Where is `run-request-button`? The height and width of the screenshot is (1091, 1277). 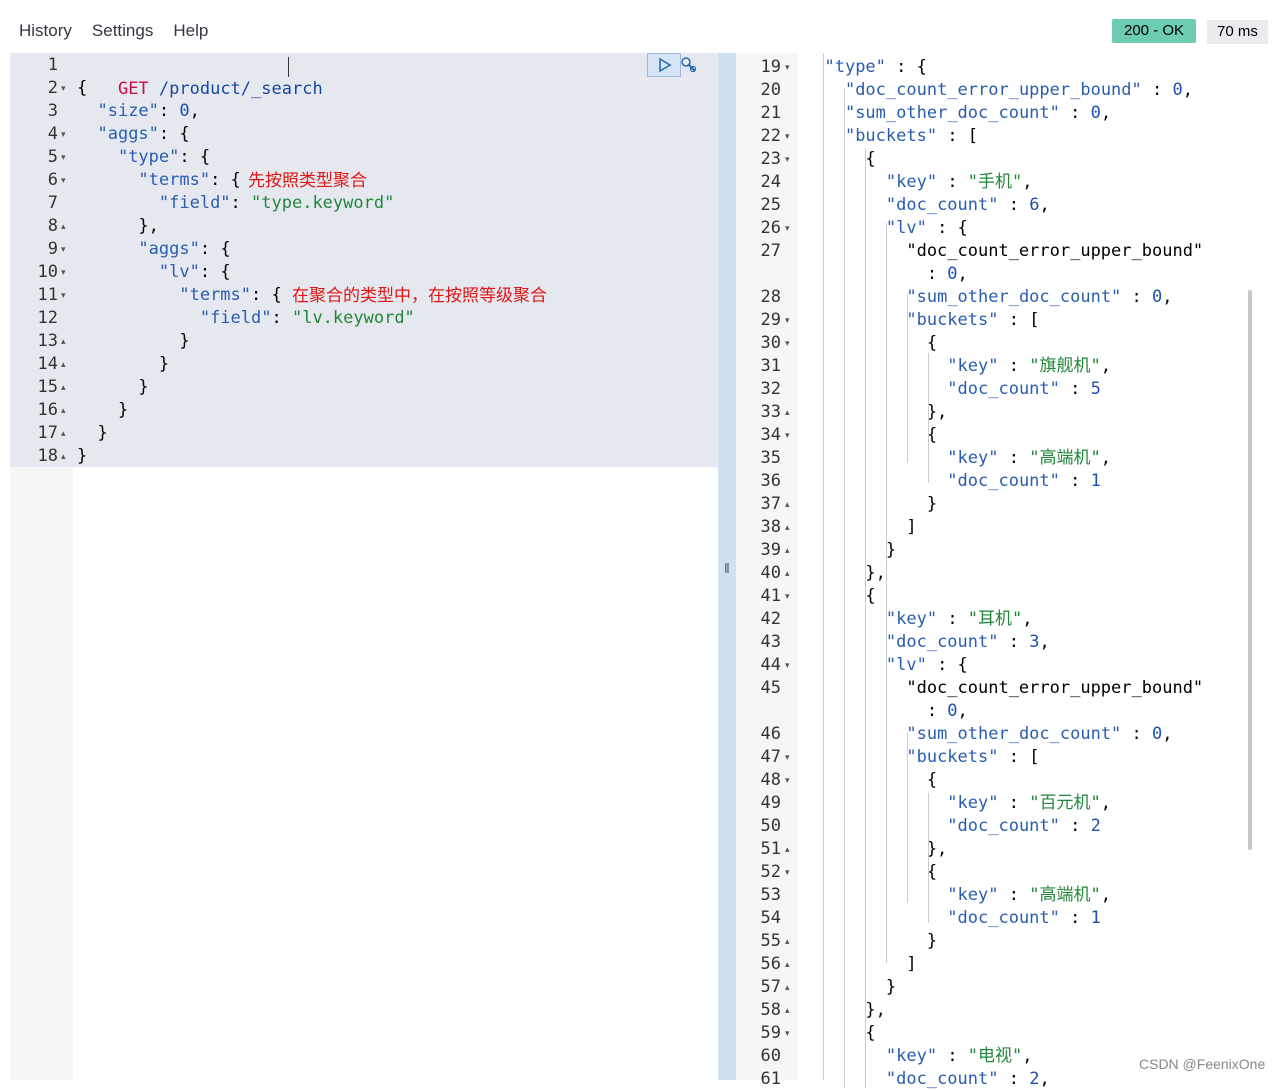
run-request-button is located at coordinates (664, 65).